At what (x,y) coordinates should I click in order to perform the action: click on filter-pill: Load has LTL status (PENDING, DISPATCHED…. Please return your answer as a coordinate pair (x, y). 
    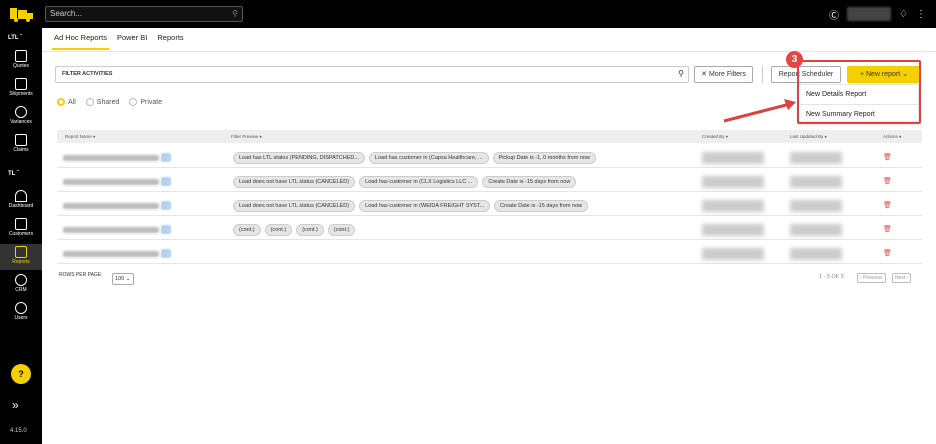
    Looking at the image, I should click on (299, 158).